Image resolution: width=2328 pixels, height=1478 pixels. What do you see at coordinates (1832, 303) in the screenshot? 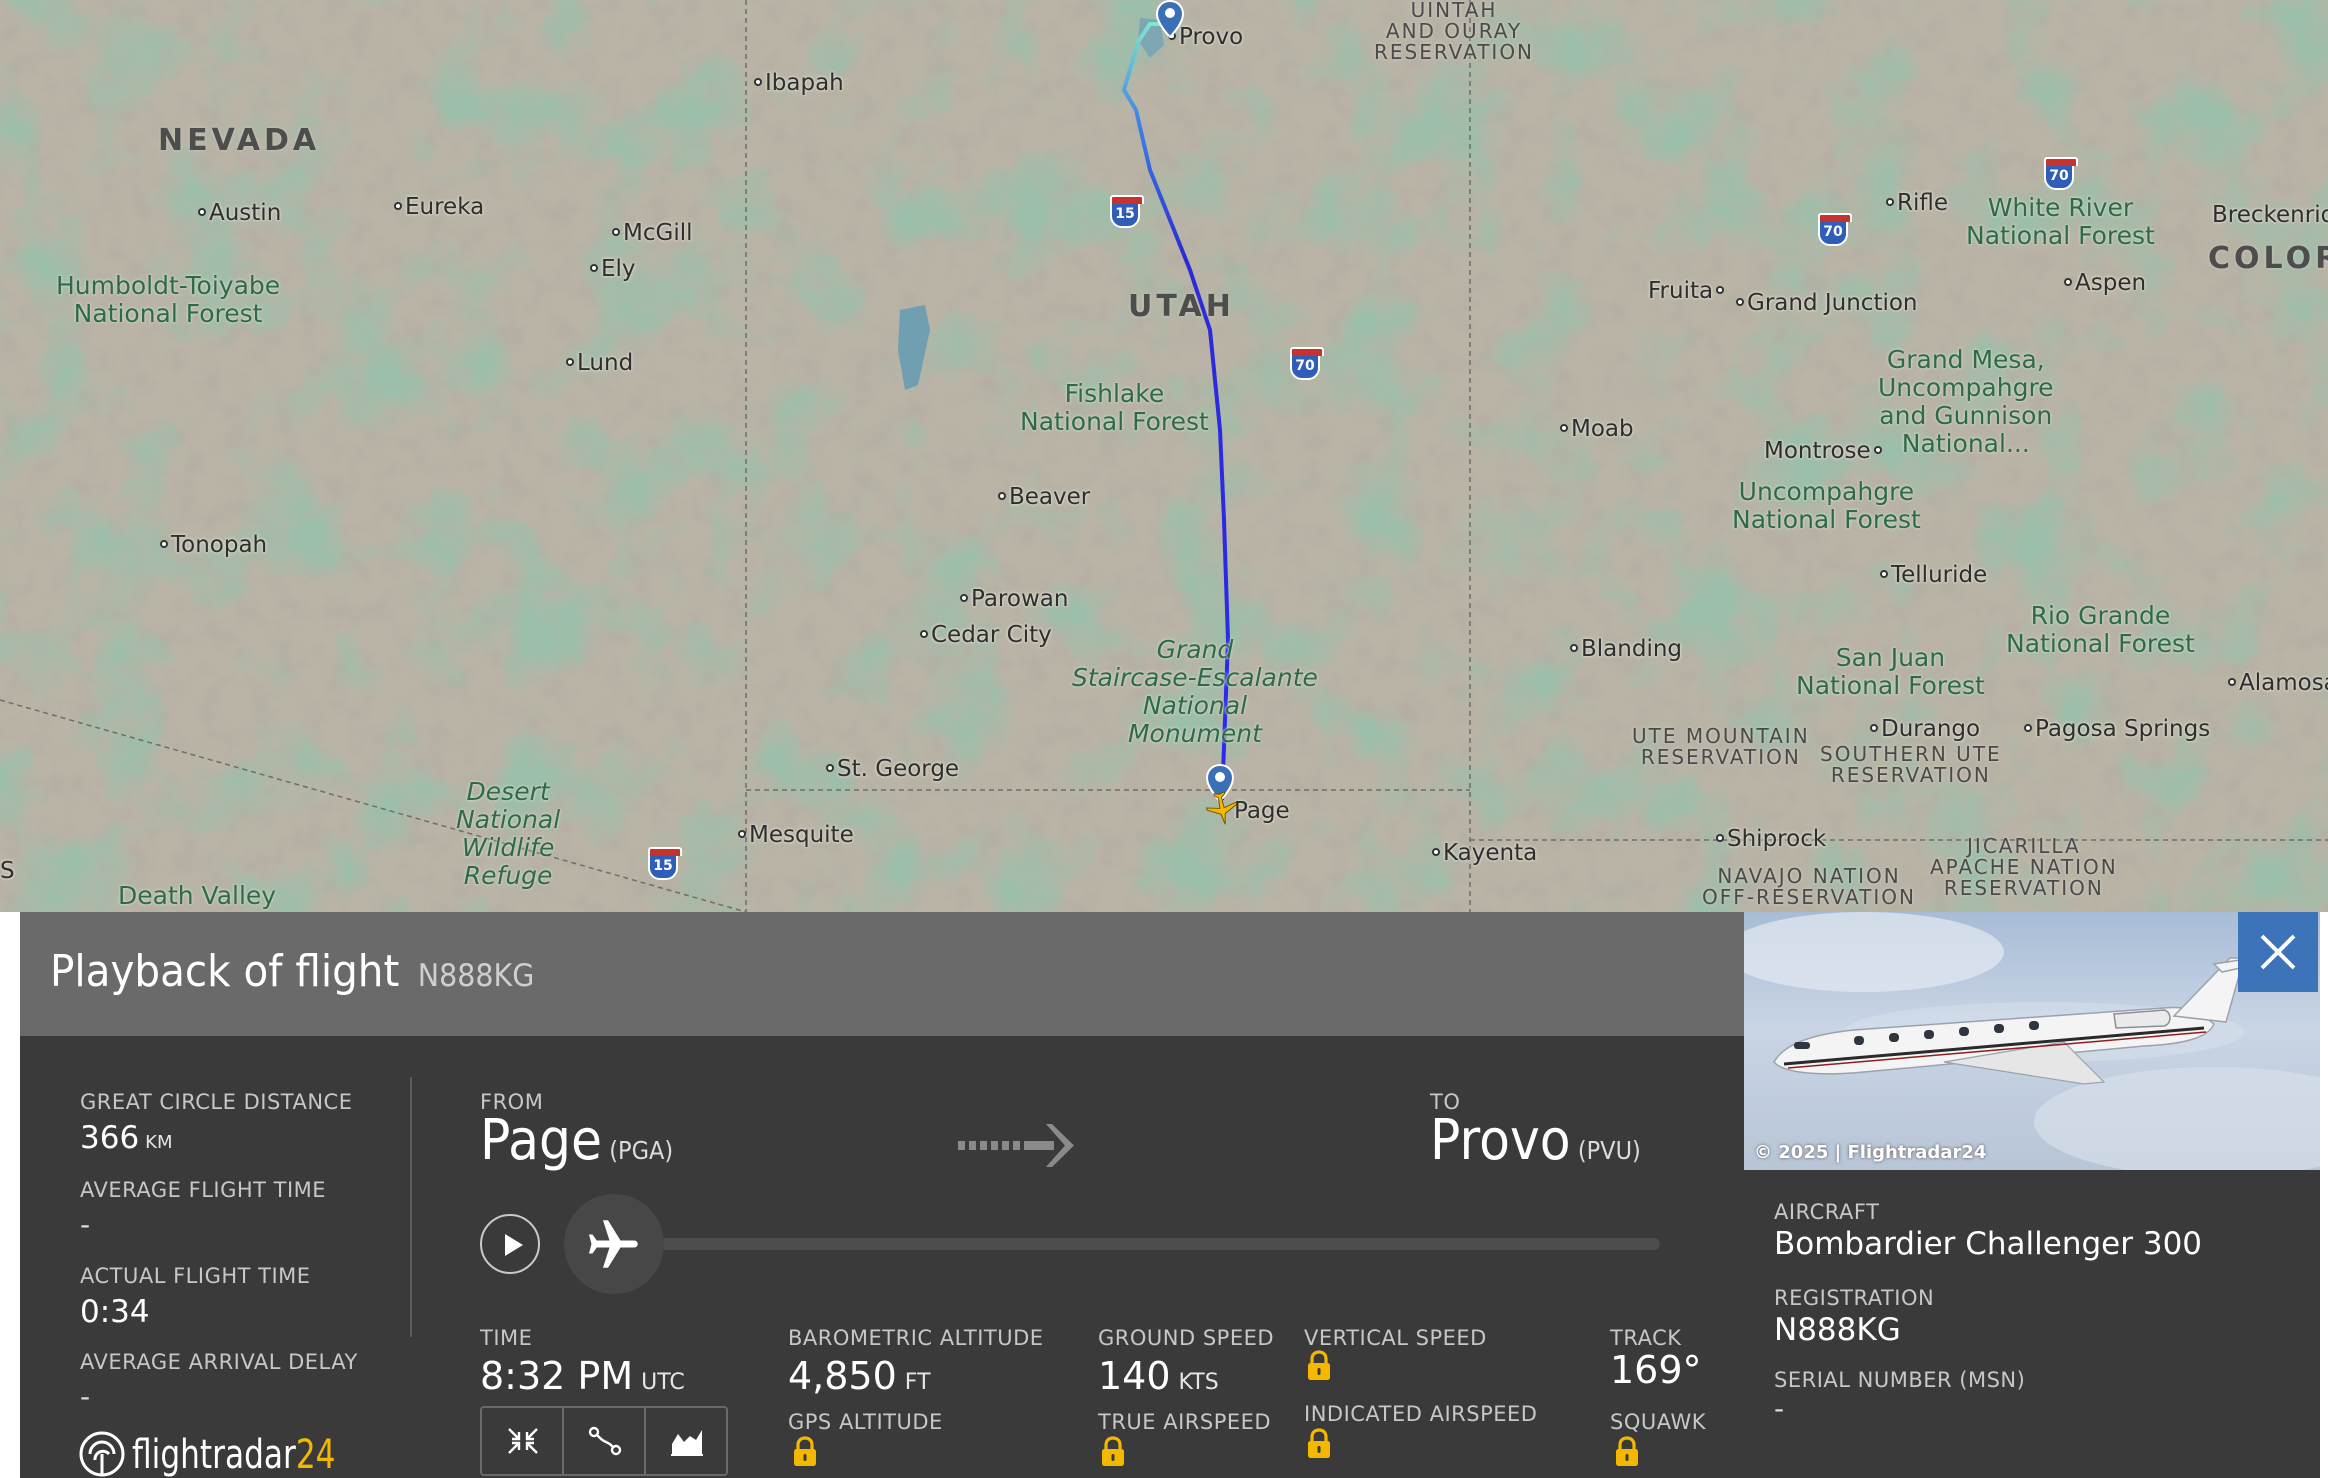
I see `place-name: Grand Junction` at bounding box center [1832, 303].